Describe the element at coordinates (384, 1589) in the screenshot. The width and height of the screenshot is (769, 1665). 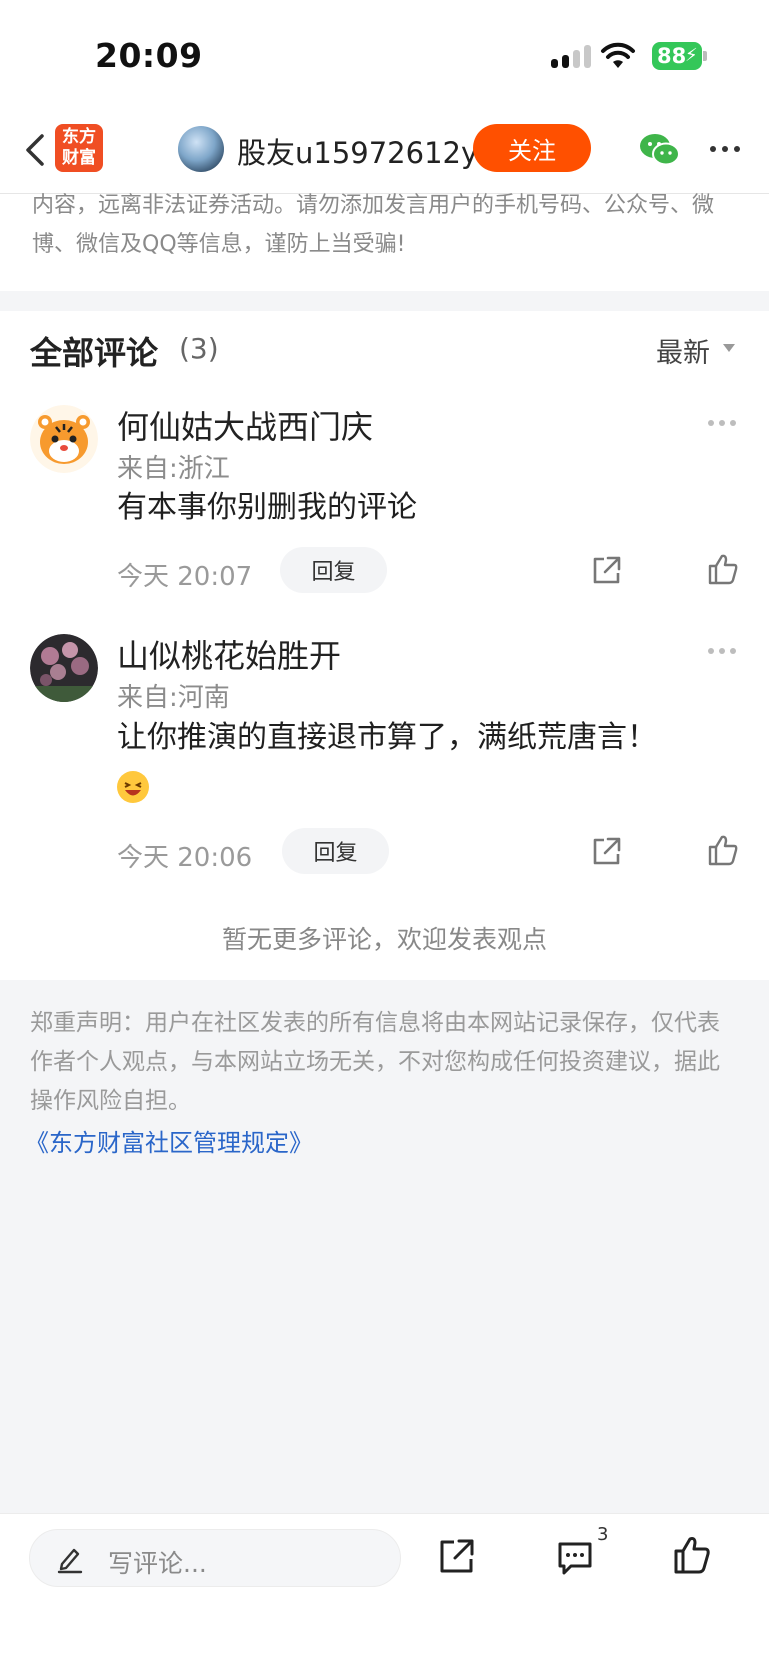
I see `bottom-action-bar: 写评论... 3` at that location.